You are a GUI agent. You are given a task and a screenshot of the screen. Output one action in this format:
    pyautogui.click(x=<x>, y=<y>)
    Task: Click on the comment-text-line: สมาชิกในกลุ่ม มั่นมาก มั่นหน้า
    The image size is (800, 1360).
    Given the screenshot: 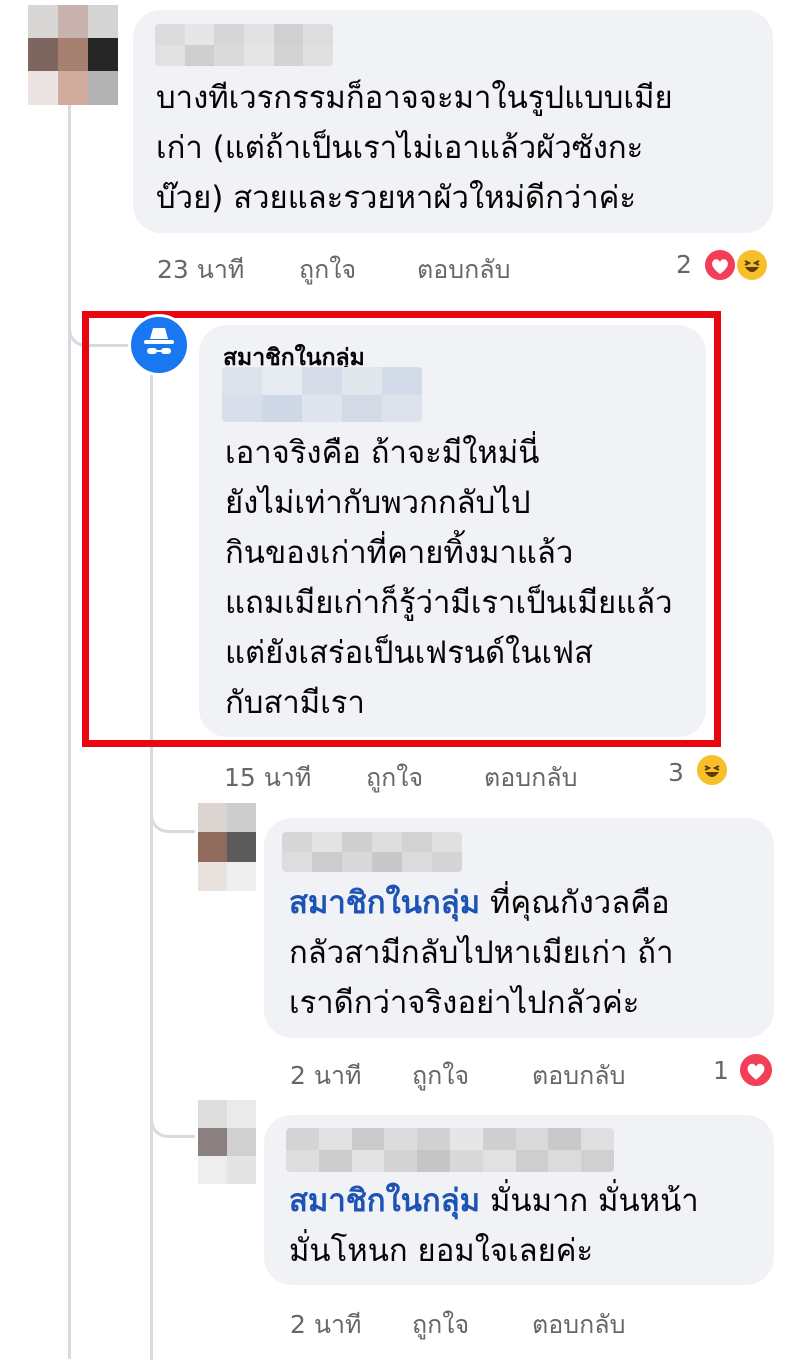 What is the action you would take?
    pyautogui.click(x=494, y=1201)
    